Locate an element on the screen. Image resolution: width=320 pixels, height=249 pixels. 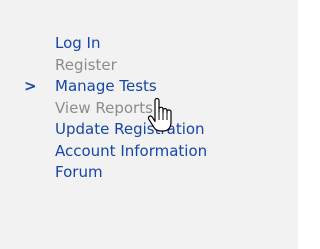
menu-item-register: Register is located at coordinates (114, 66).